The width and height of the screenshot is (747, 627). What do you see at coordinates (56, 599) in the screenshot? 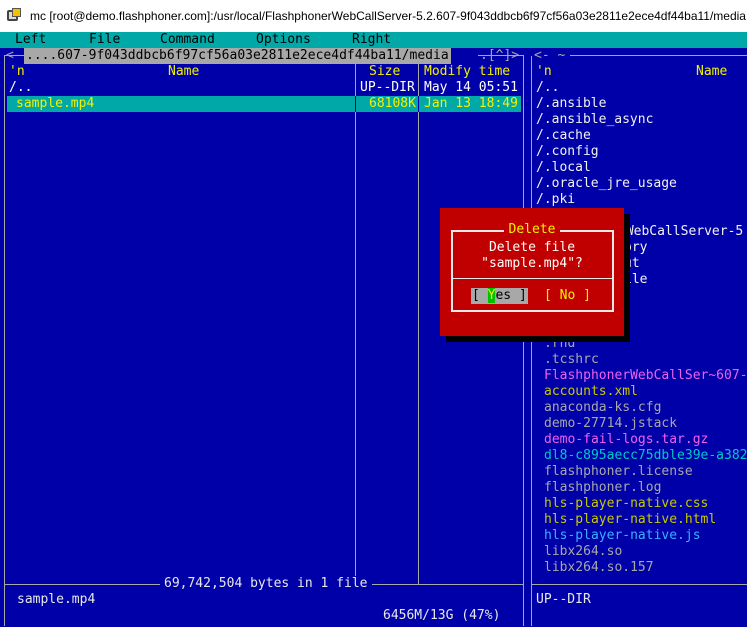
I see `left-mini-status: sample.mp4` at bounding box center [56, 599].